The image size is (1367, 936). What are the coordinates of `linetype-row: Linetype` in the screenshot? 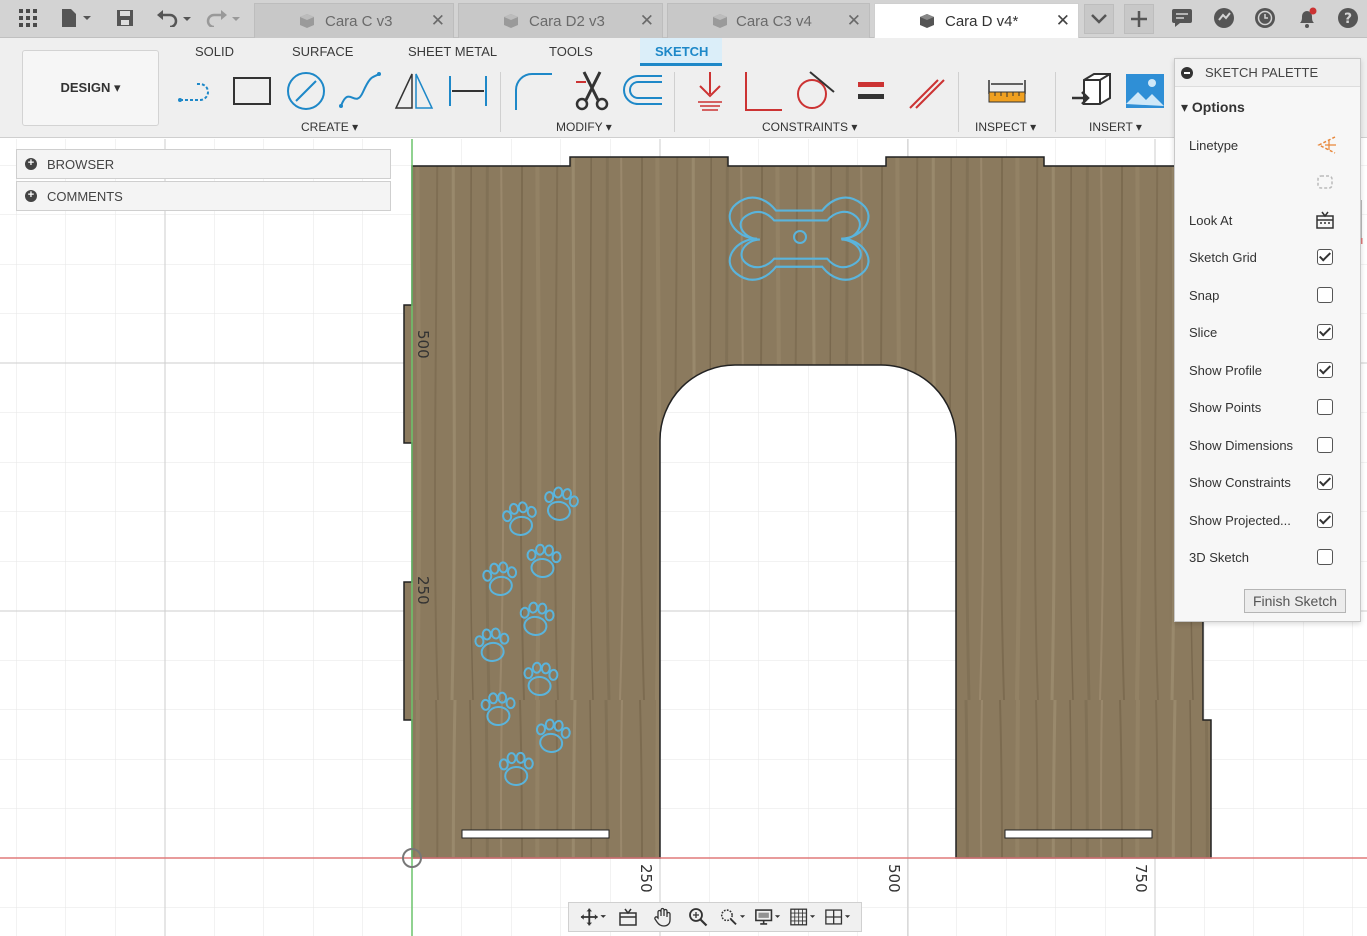 It's located at (1269, 145).